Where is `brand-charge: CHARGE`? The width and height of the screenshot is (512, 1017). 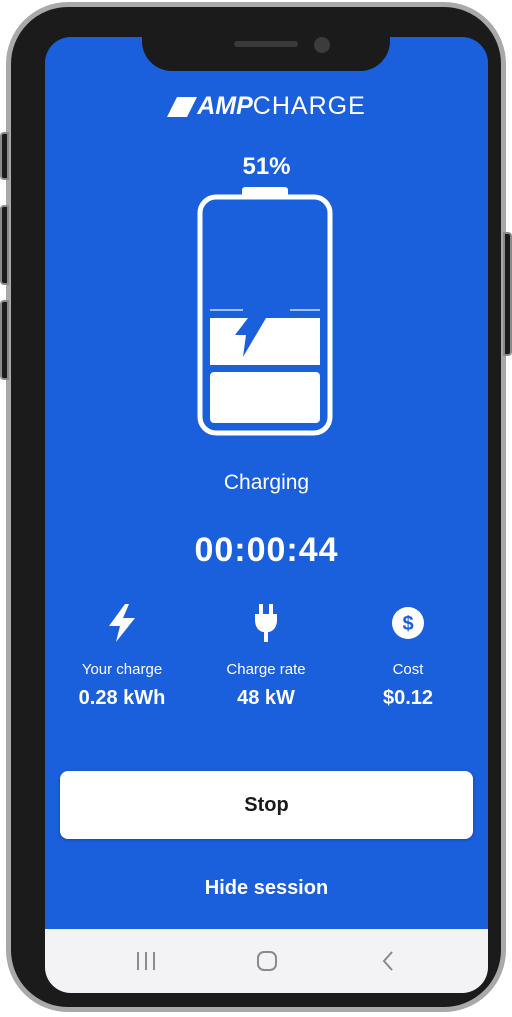 brand-charge: CHARGE is located at coordinates (309, 106).